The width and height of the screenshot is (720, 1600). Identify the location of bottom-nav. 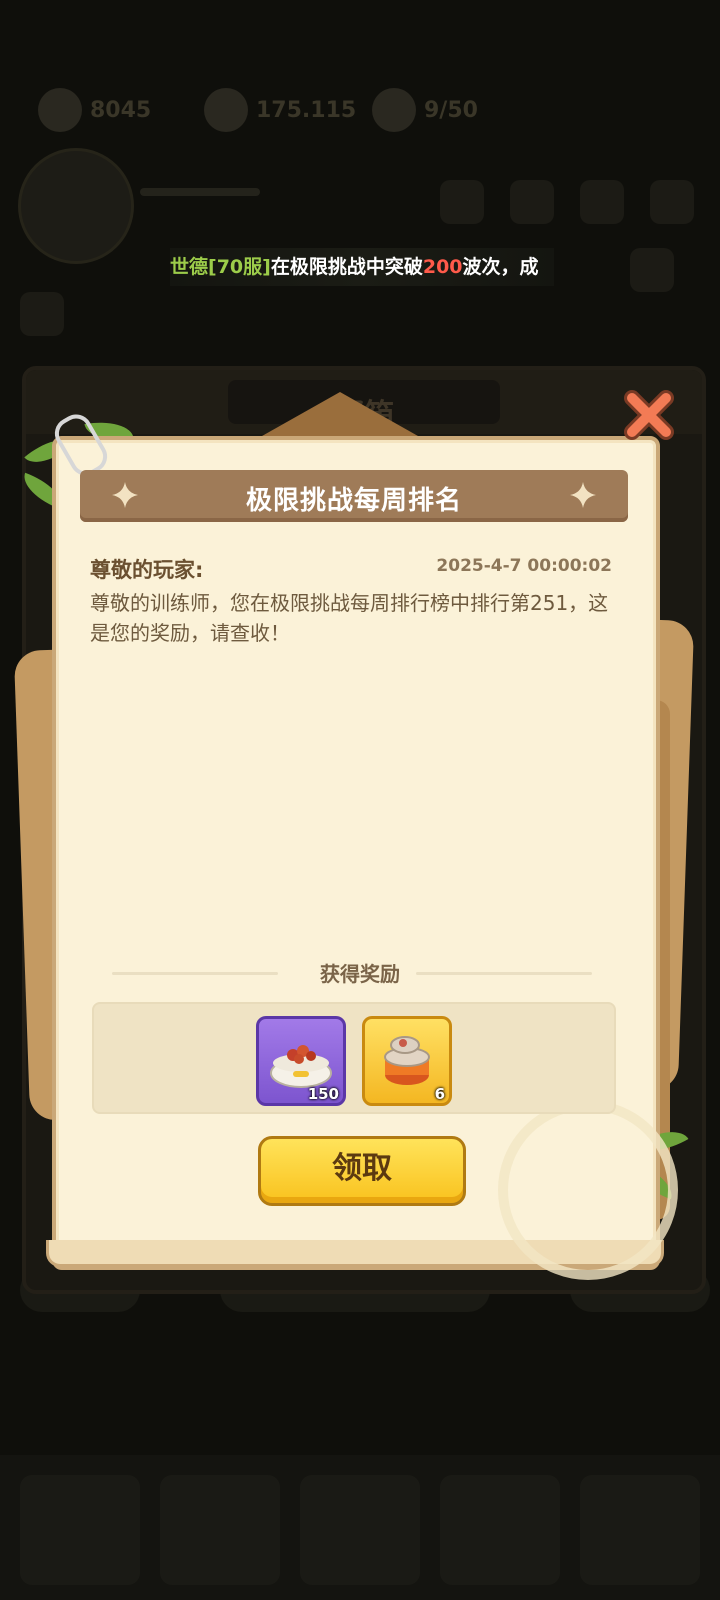
(360, 1527).